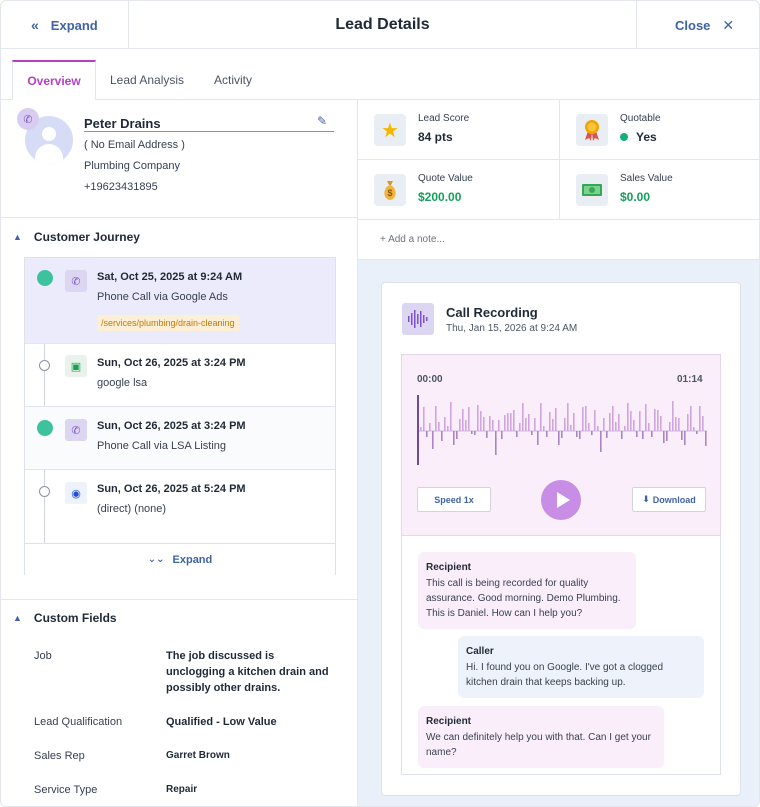 The width and height of the screenshot is (760, 807). I want to click on expand-button: « Expand, so click(65, 25).